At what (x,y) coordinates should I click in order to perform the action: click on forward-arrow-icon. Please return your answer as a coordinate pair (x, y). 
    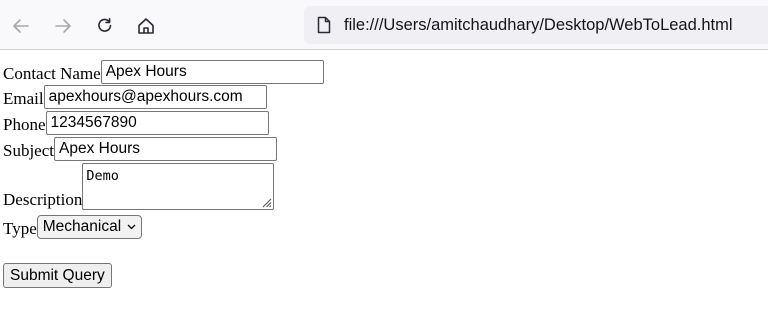
    Looking at the image, I should click on (63, 26).